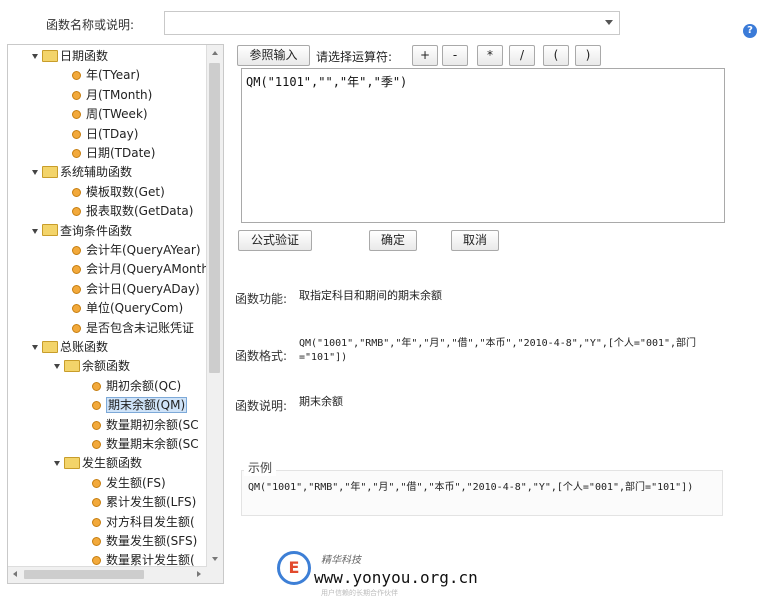 The image size is (775, 600). Describe the element at coordinates (359, 593) in the screenshot. I see `watermark-tagline: 用户信赖的长期合作伙伴` at that location.